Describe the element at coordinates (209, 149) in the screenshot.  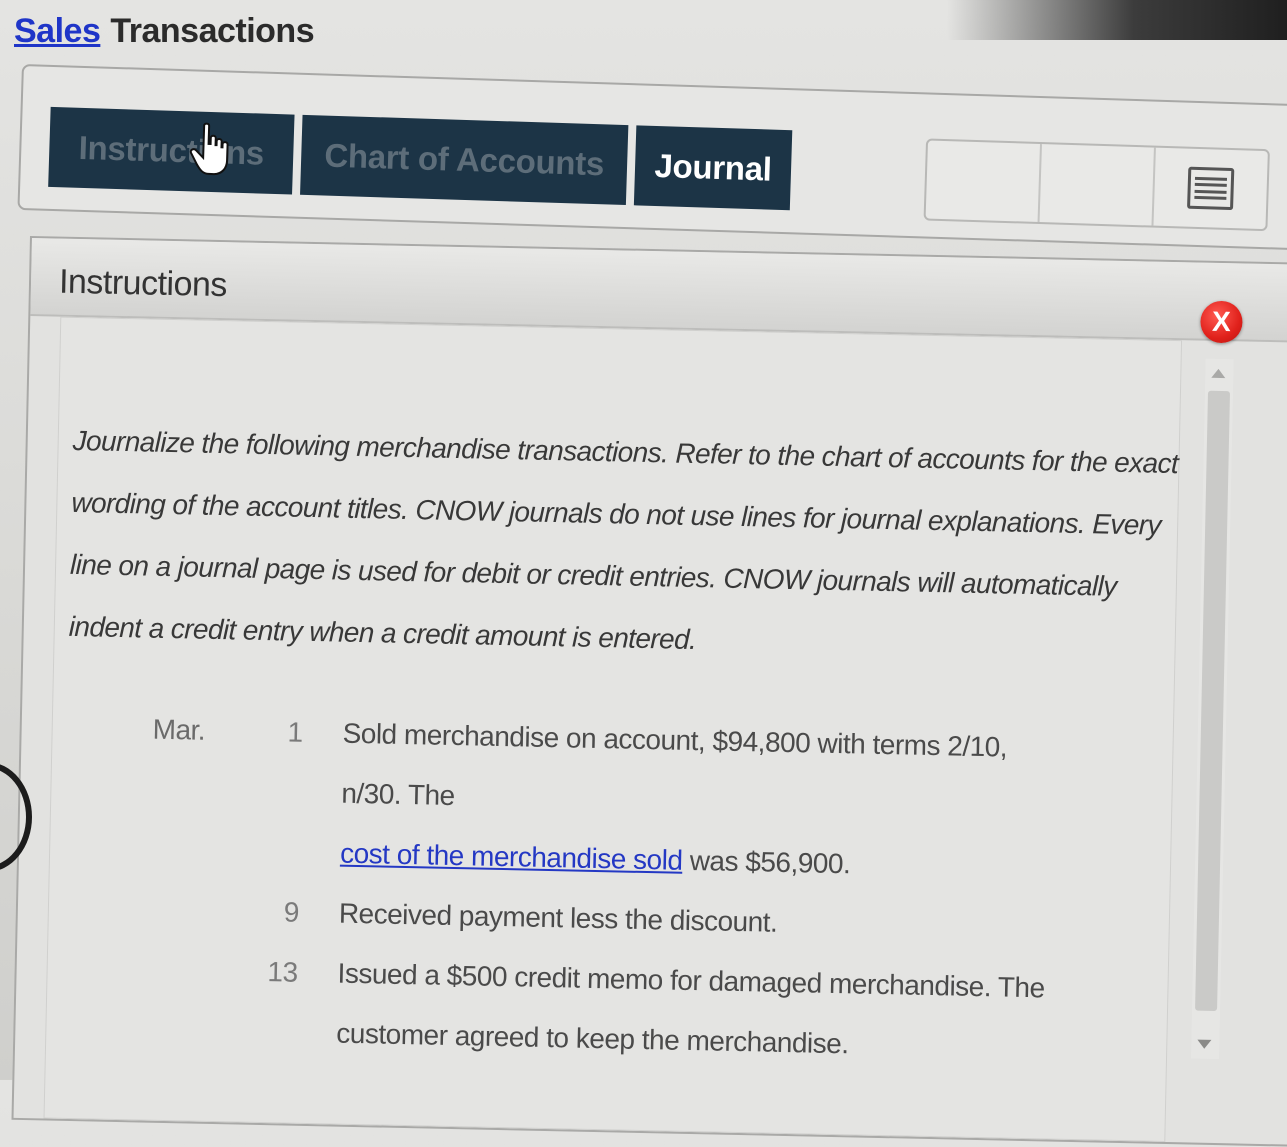
I see `hand-cursor-icon` at that location.